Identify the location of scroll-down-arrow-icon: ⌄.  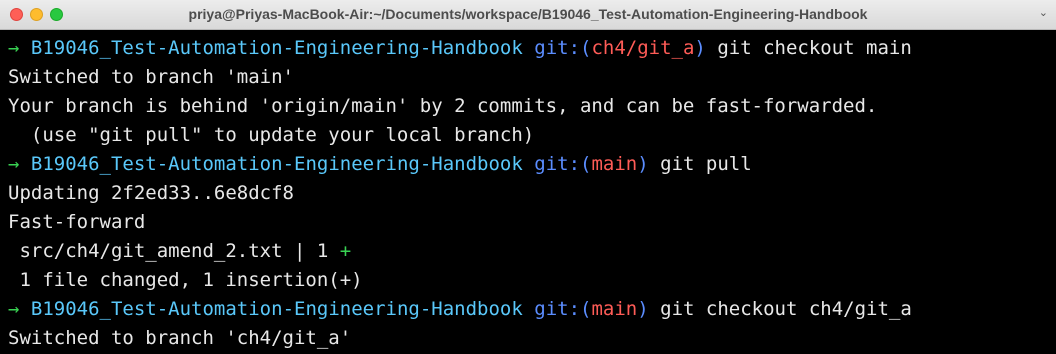
(1043, 12).